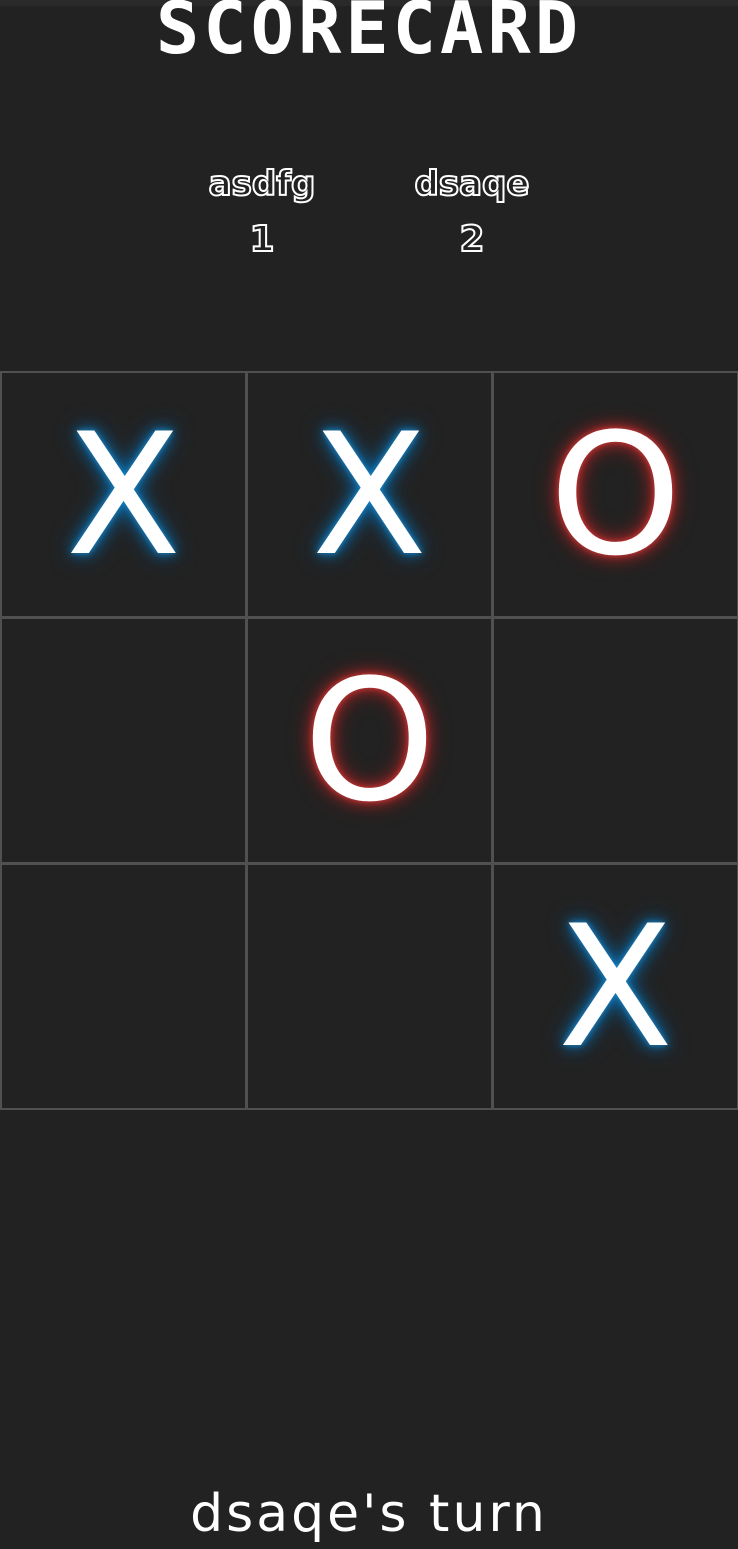  Describe the element at coordinates (471, 239) in the screenshot. I see `player-two-score: 2` at that location.